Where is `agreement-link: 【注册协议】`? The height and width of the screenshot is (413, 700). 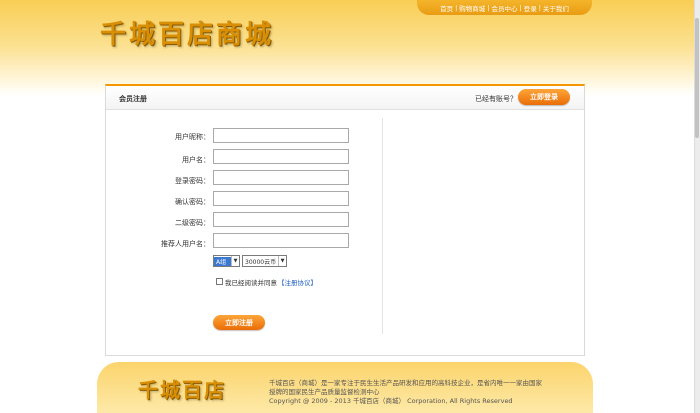
agreement-link: 【注册协议】 is located at coordinates (297, 282).